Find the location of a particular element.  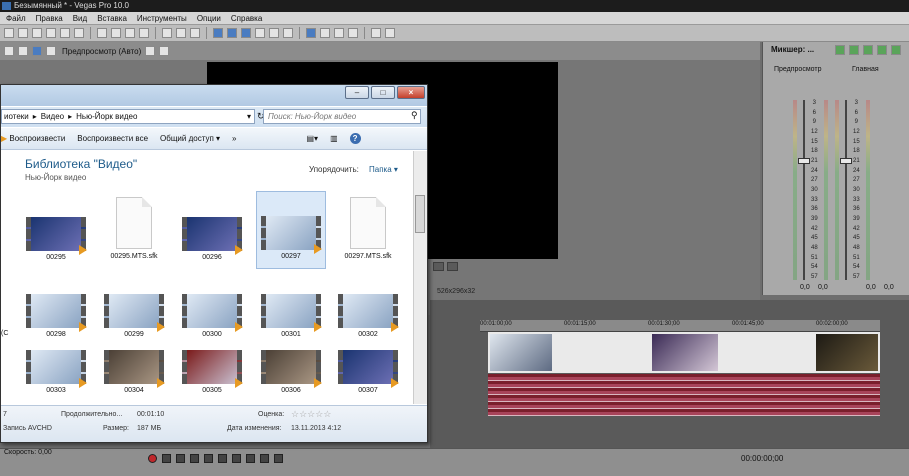

redo-icon is located at coordinates (195, 33).